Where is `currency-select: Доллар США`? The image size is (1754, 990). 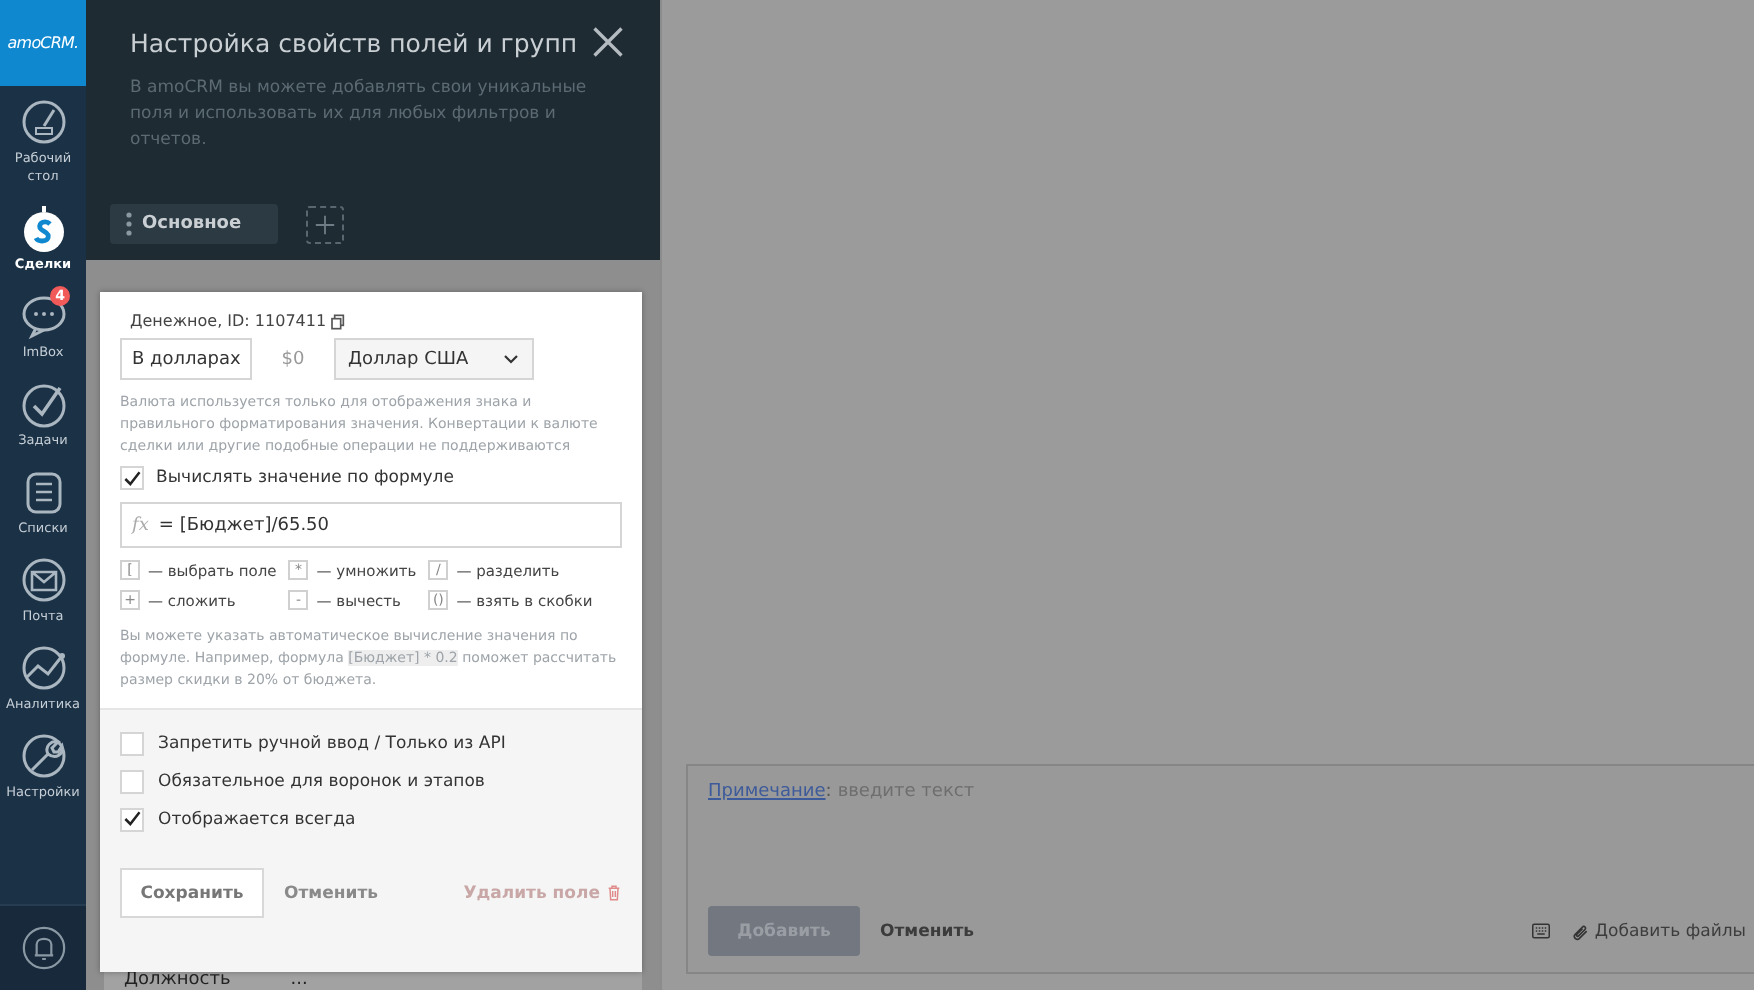 currency-select: Доллар США is located at coordinates (434, 359).